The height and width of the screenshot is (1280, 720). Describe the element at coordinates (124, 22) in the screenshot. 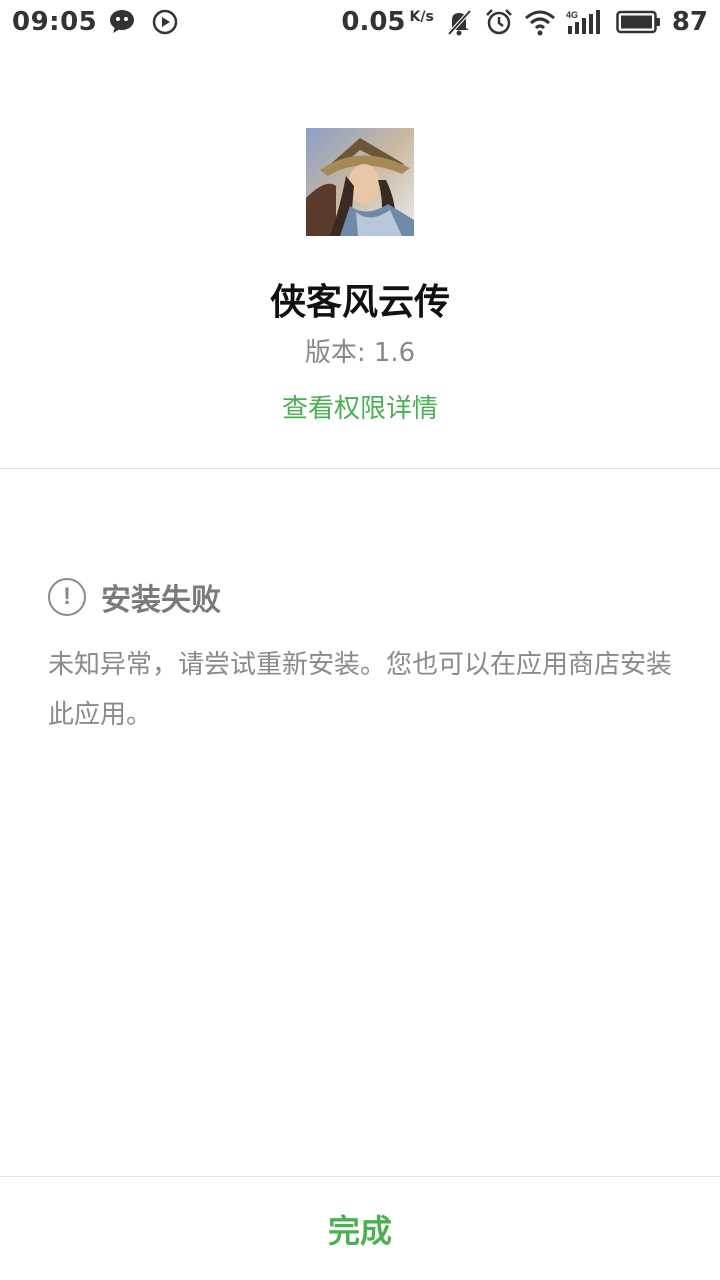

I see `wechat-icon` at that location.